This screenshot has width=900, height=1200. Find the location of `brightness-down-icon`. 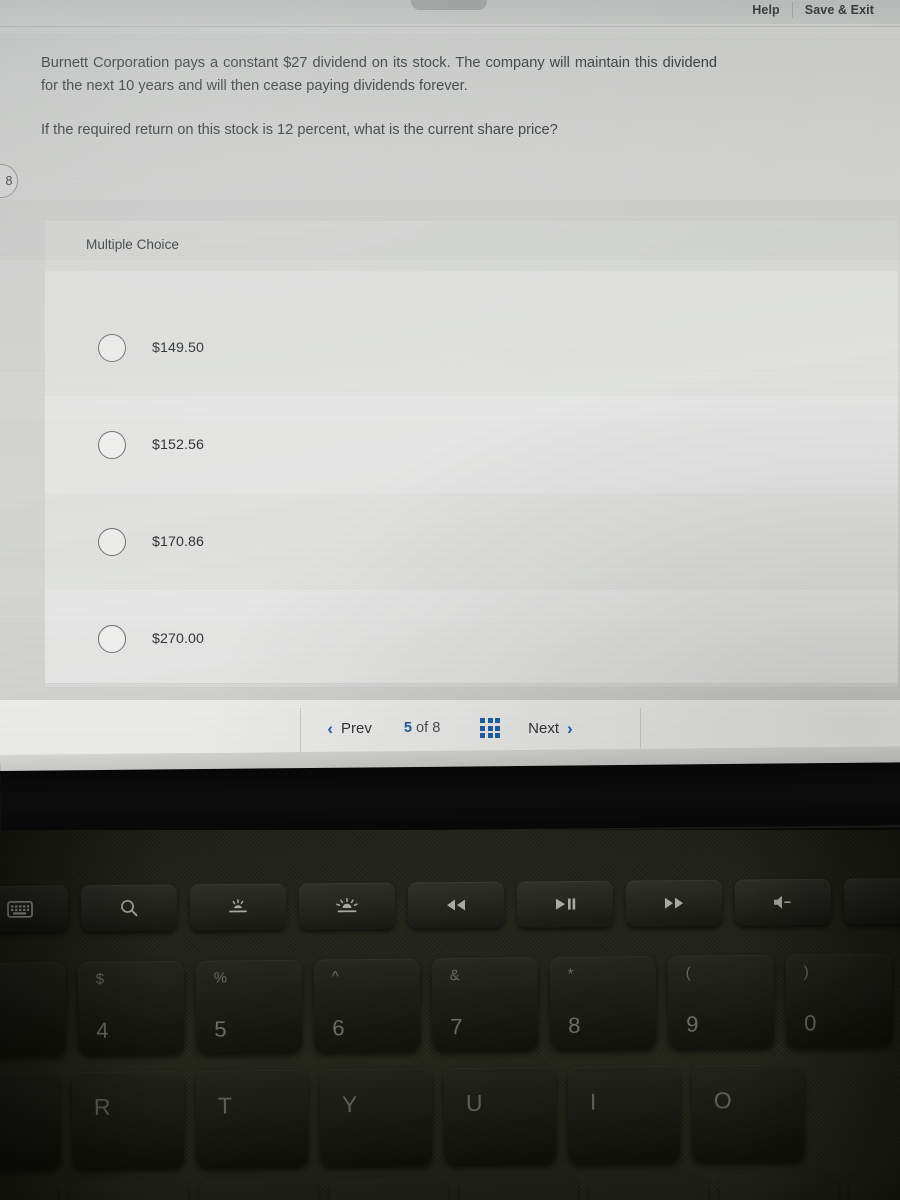

brightness-down-icon is located at coordinates (238, 907).